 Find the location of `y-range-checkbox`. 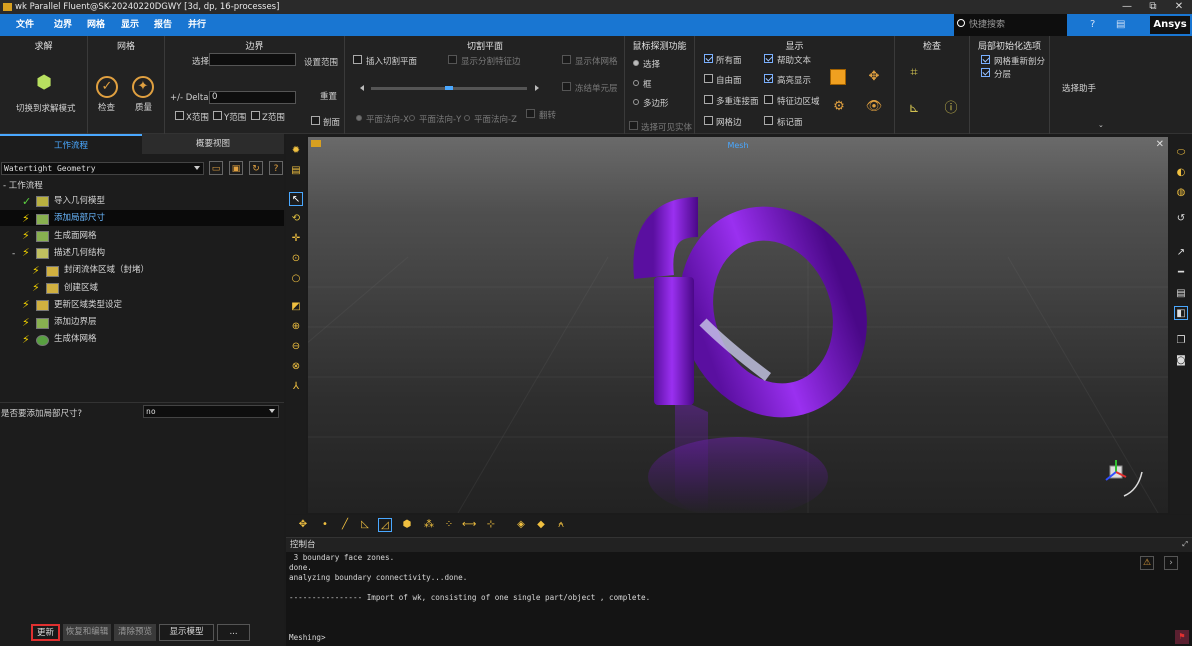

y-range-checkbox is located at coordinates (217, 115).